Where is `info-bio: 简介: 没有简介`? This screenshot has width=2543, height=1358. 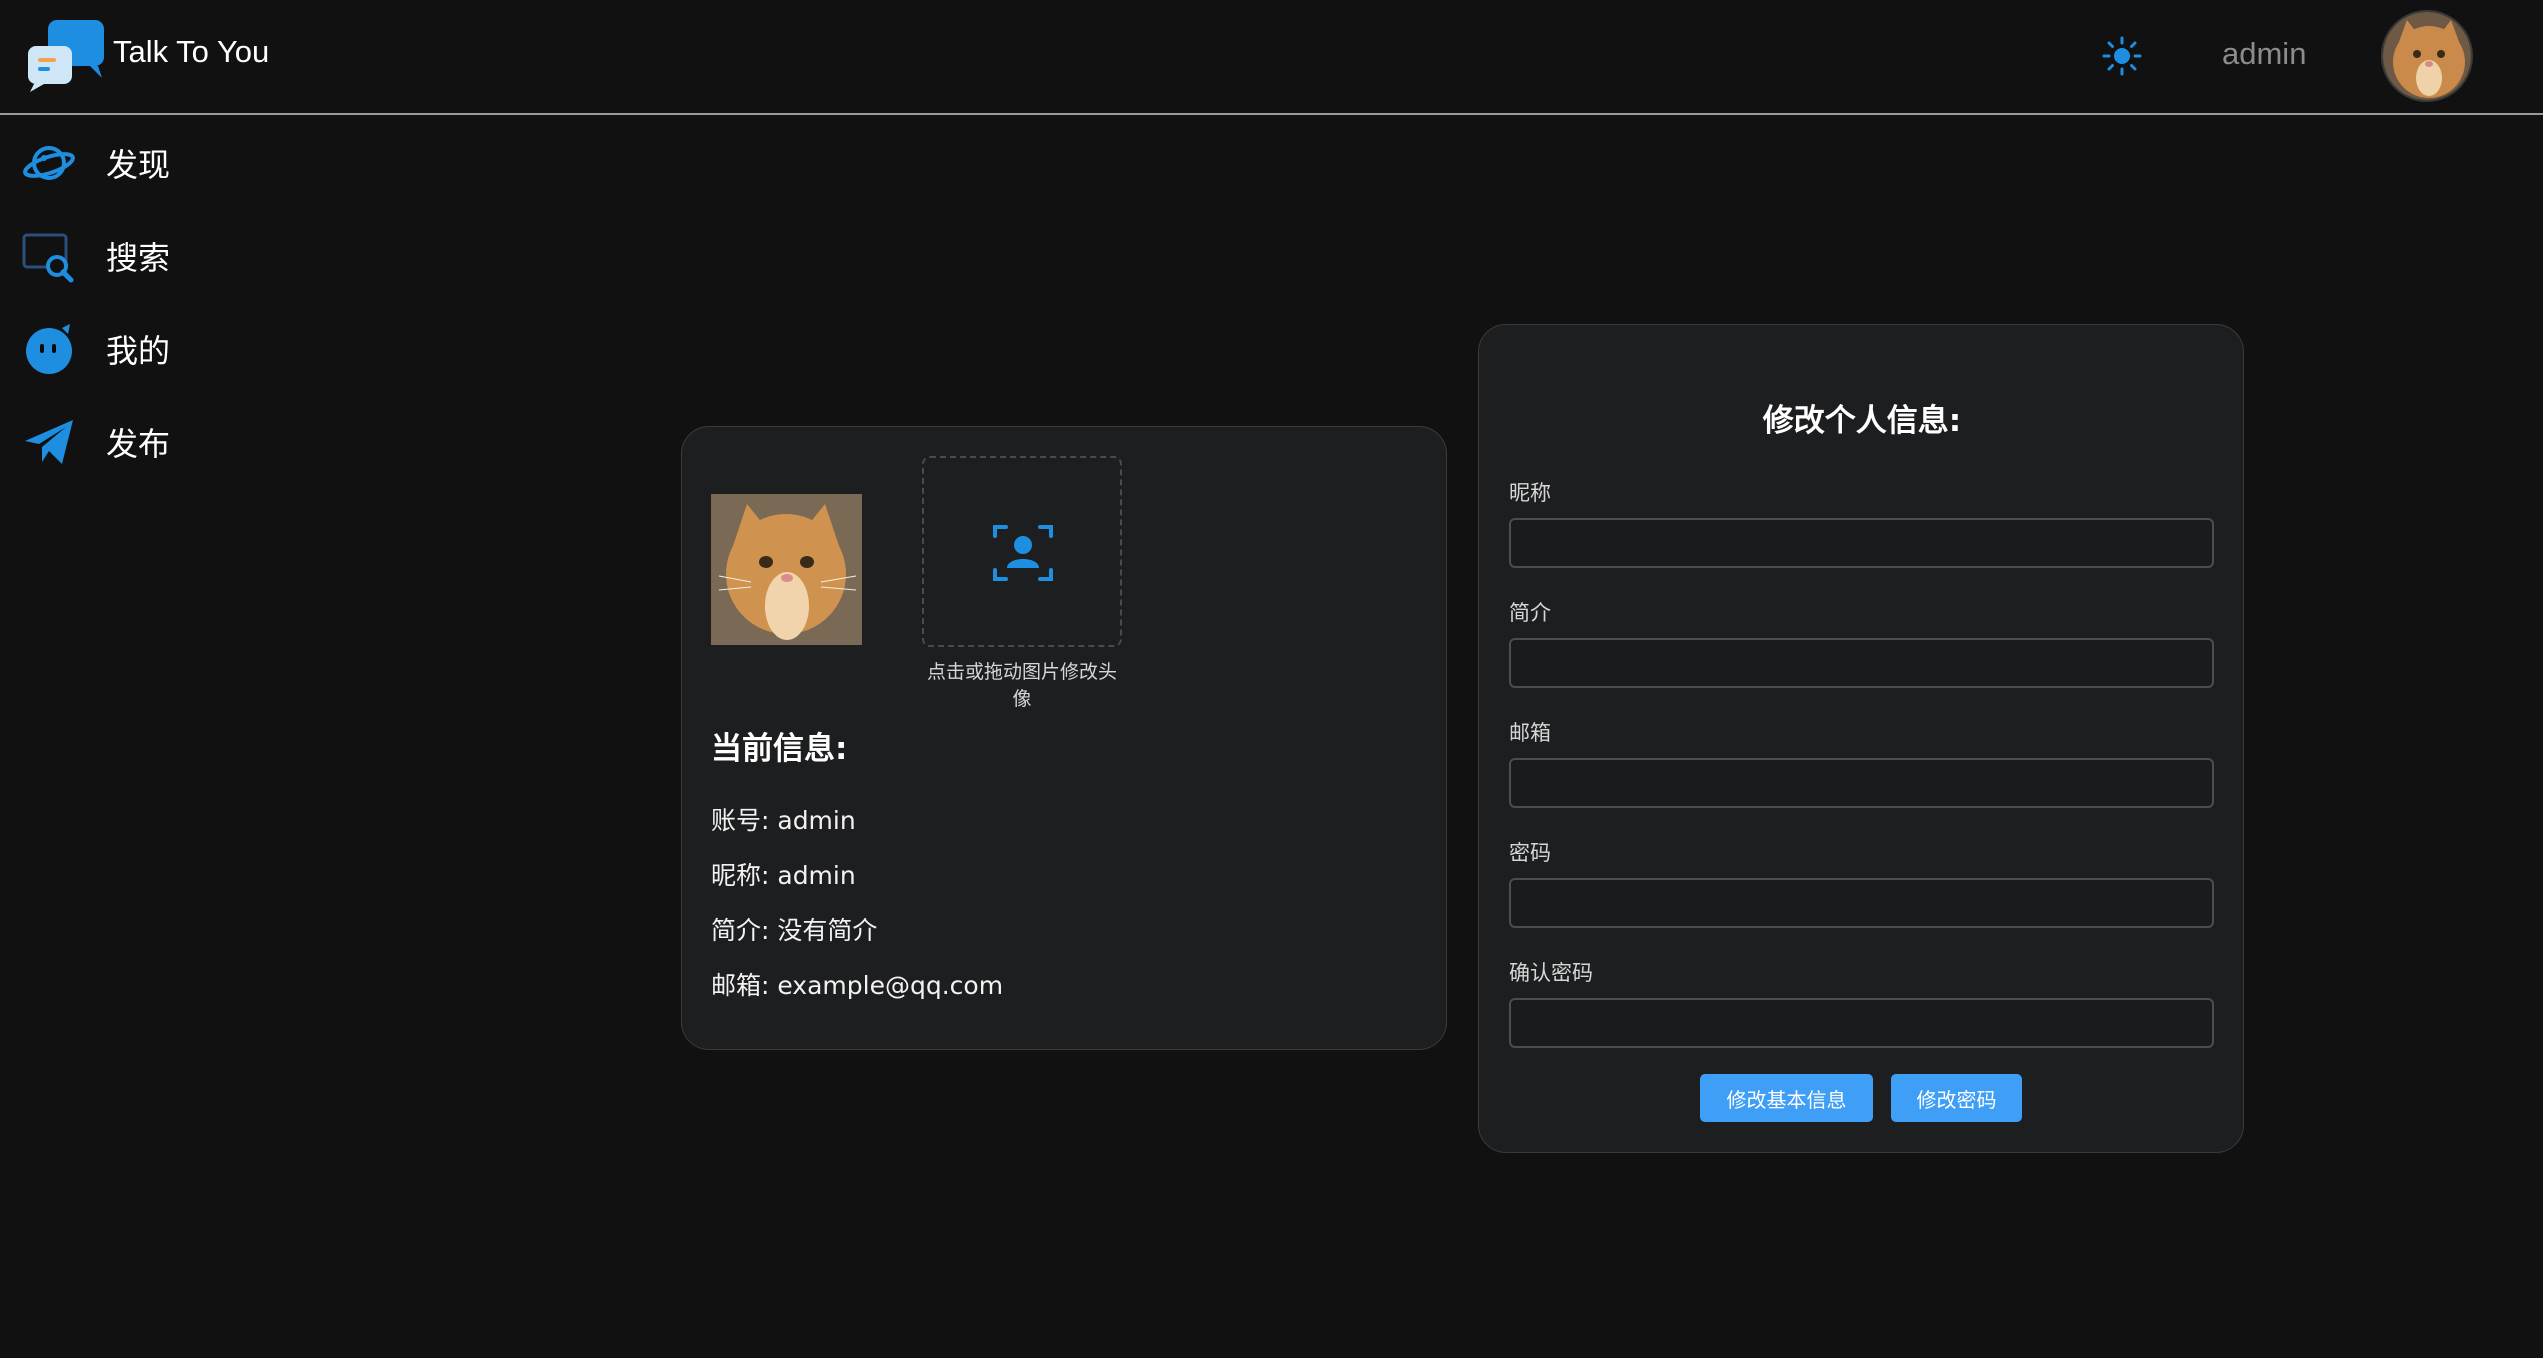 info-bio: 简介: 没有简介 is located at coordinates (794, 930).